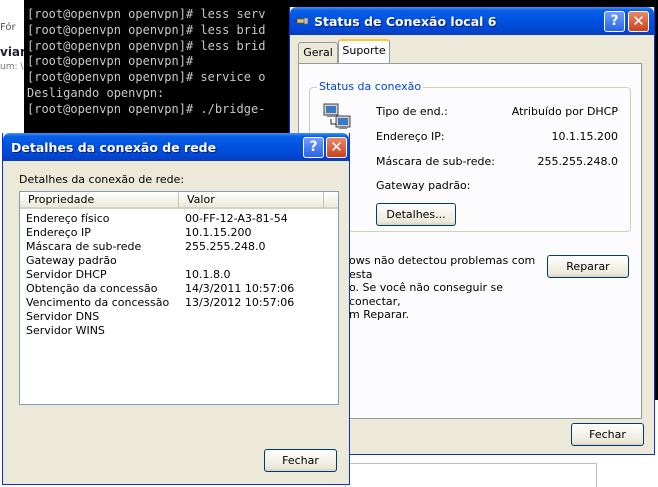  I want to click on default-gateway-label: Gateway padrão:, so click(423, 185).